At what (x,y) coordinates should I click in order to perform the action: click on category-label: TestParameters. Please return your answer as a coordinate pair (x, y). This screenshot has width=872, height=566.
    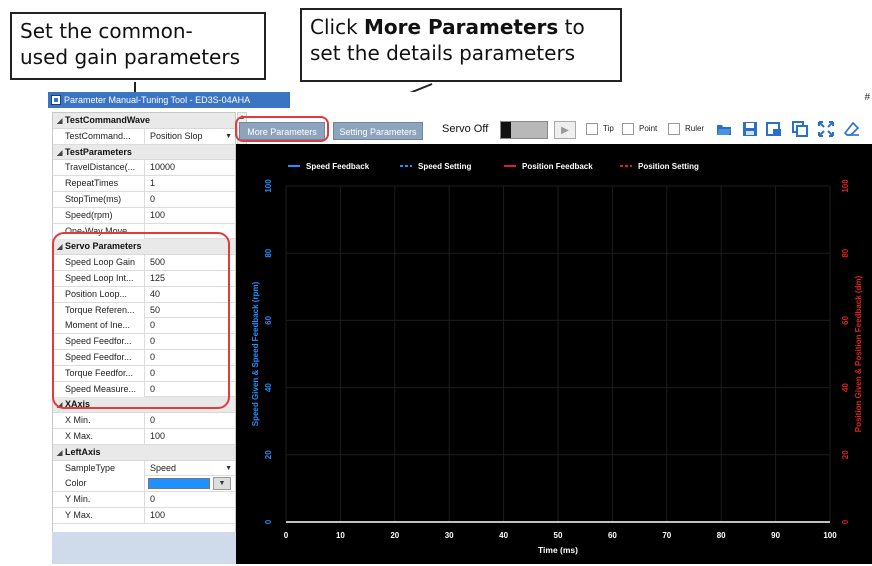
    Looking at the image, I should click on (98, 151).